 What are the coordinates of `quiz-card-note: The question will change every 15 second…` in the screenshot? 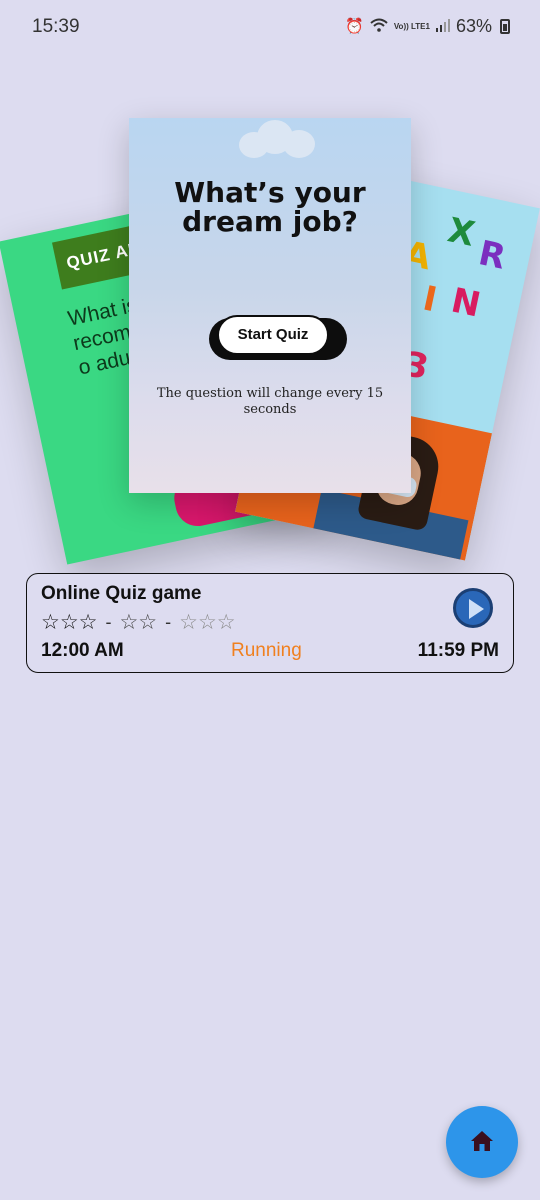 It's located at (270, 401).